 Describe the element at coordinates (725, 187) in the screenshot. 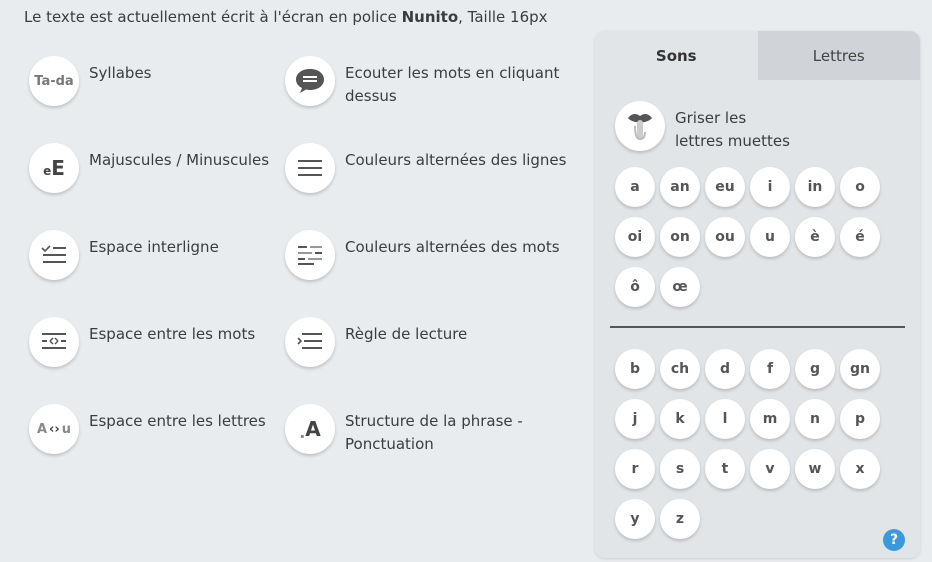

I see `sound-button: eu` at that location.